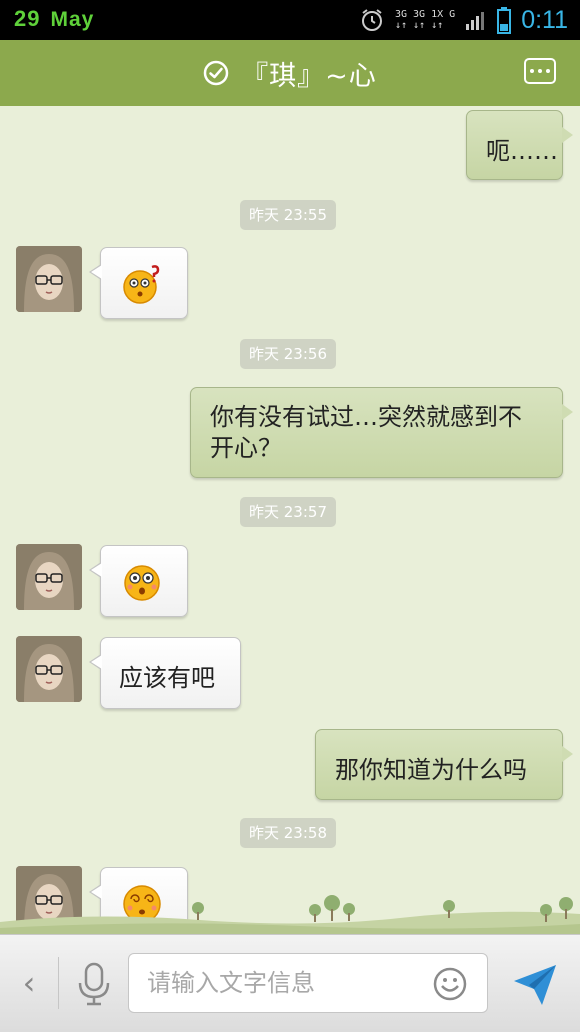 The width and height of the screenshot is (580, 1032). I want to click on battery-icon, so click(504, 20).